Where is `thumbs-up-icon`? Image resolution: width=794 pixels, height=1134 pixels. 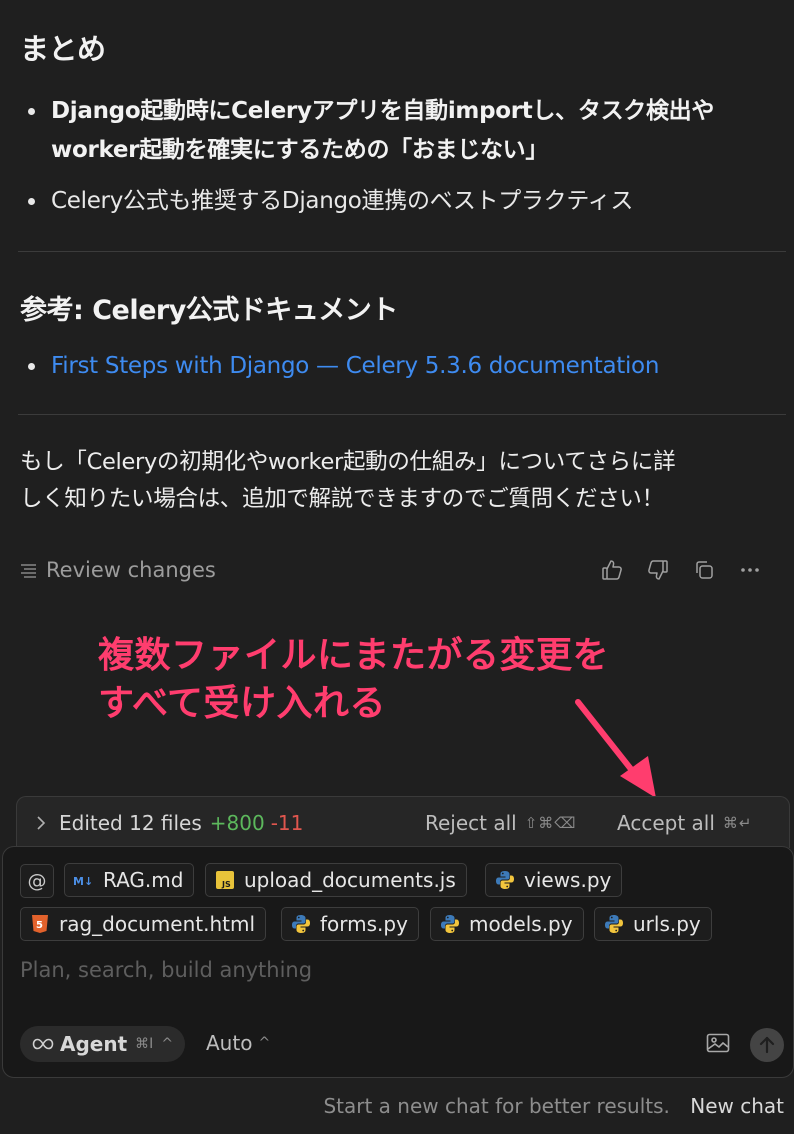 thumbs-up-icon is located at coordinates (612, 570).